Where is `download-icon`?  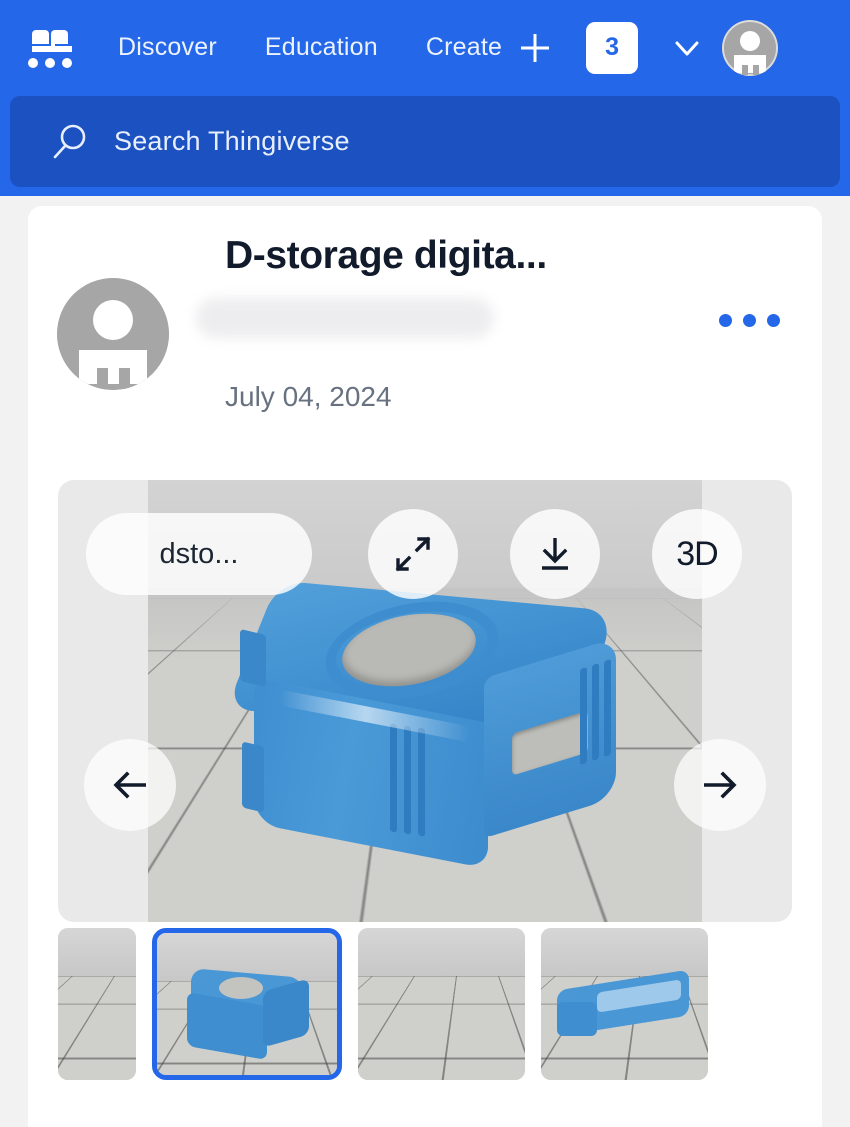 download-icon is located at coordinates (555, 554).